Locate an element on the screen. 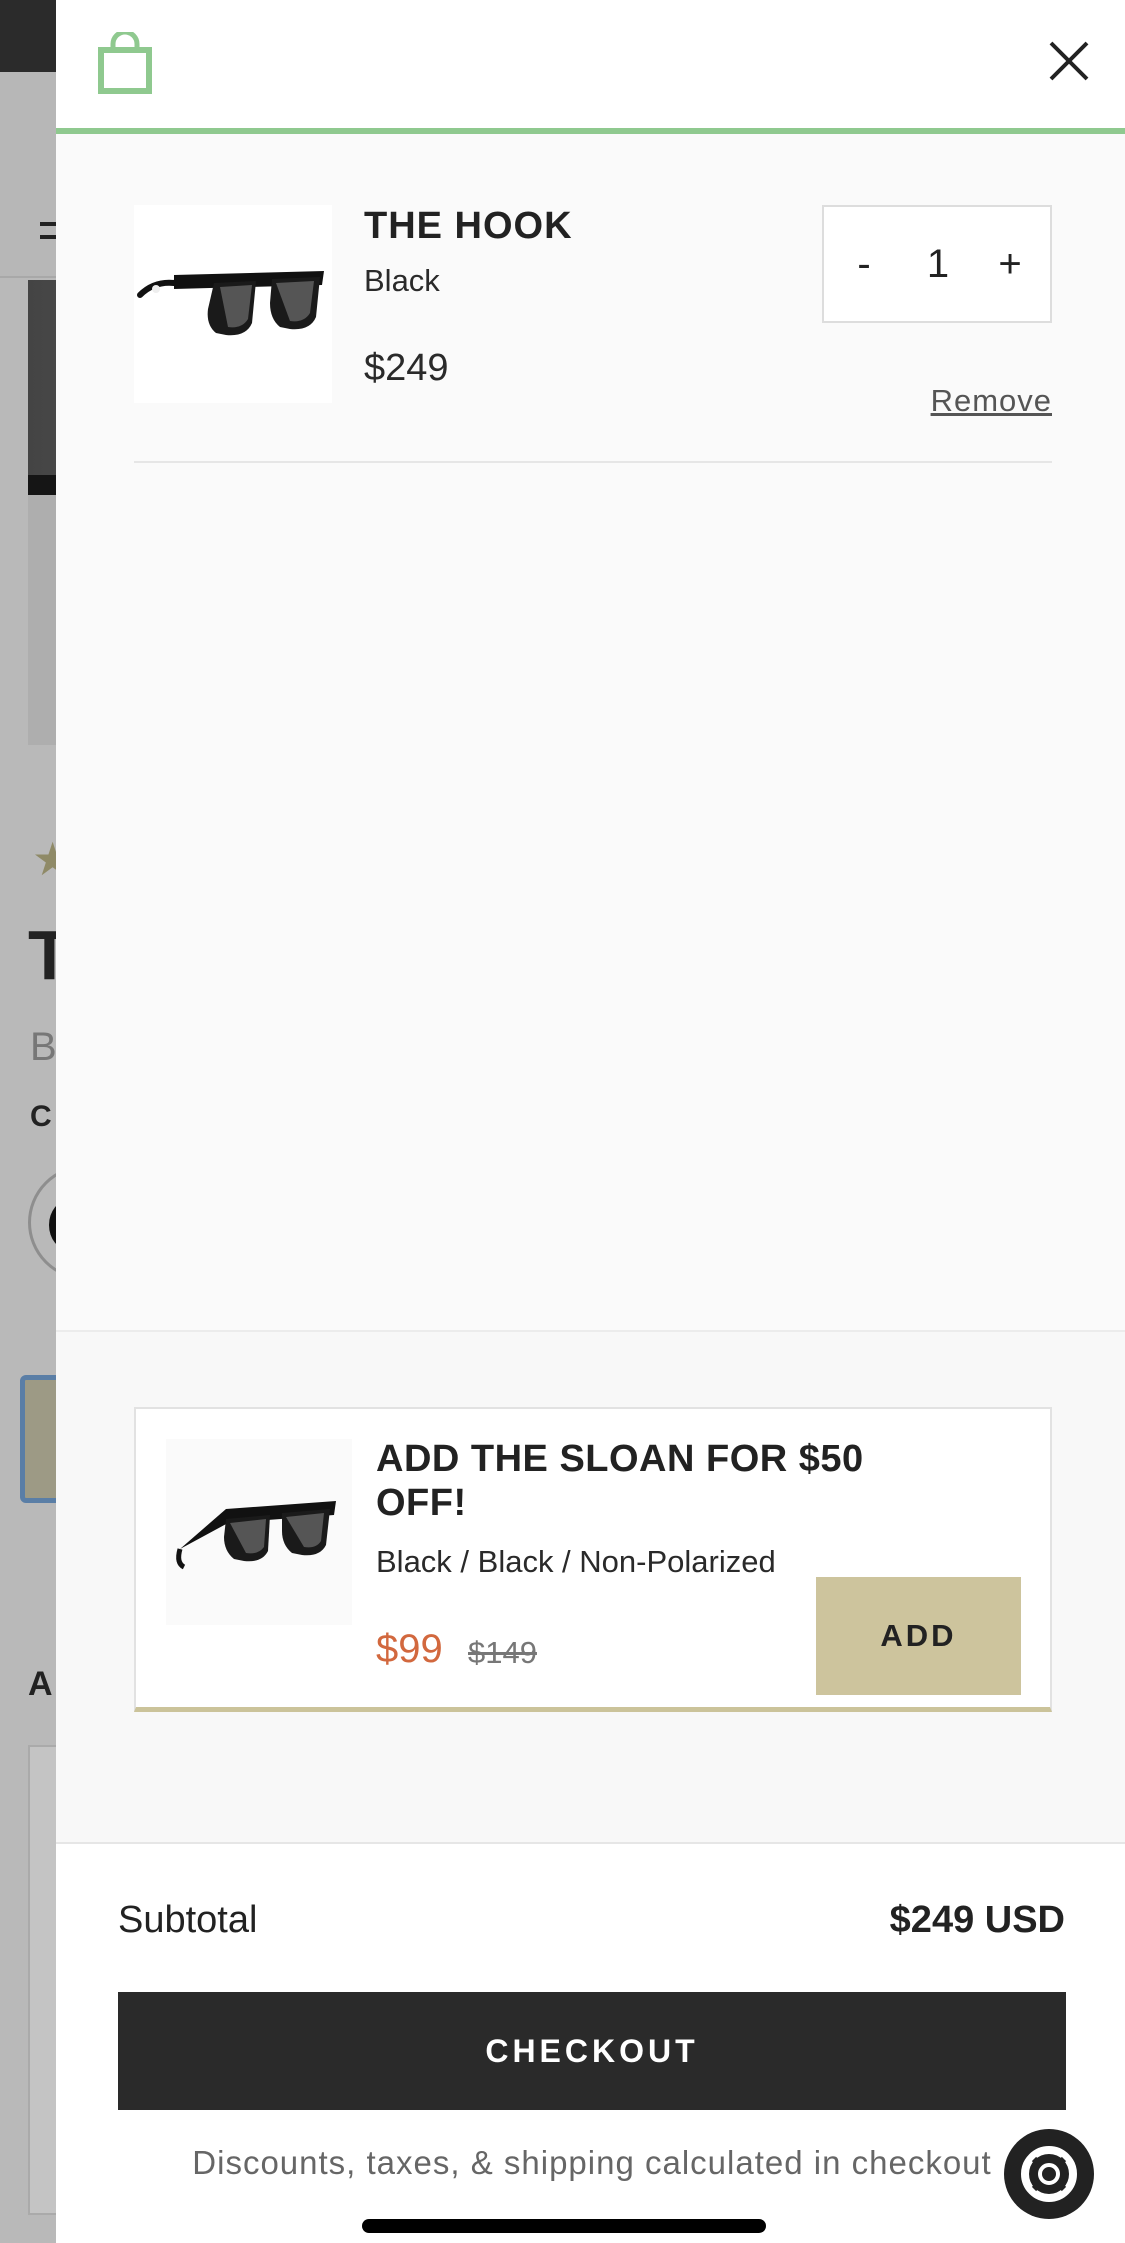 Image resolution: width=1125 pixels, height=2243 pixels. upsell-title: ADD THE SLOAN FOR $50 OFF! is located at coordinates (620, 1481).